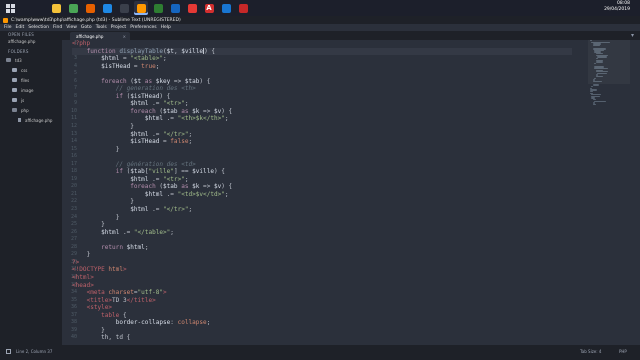 This screenshot has height=360, width=640. What do you see at coordinates (609, 62) in the screenshot?
I see `minimap-viewport` at bounding box center [609, 62].